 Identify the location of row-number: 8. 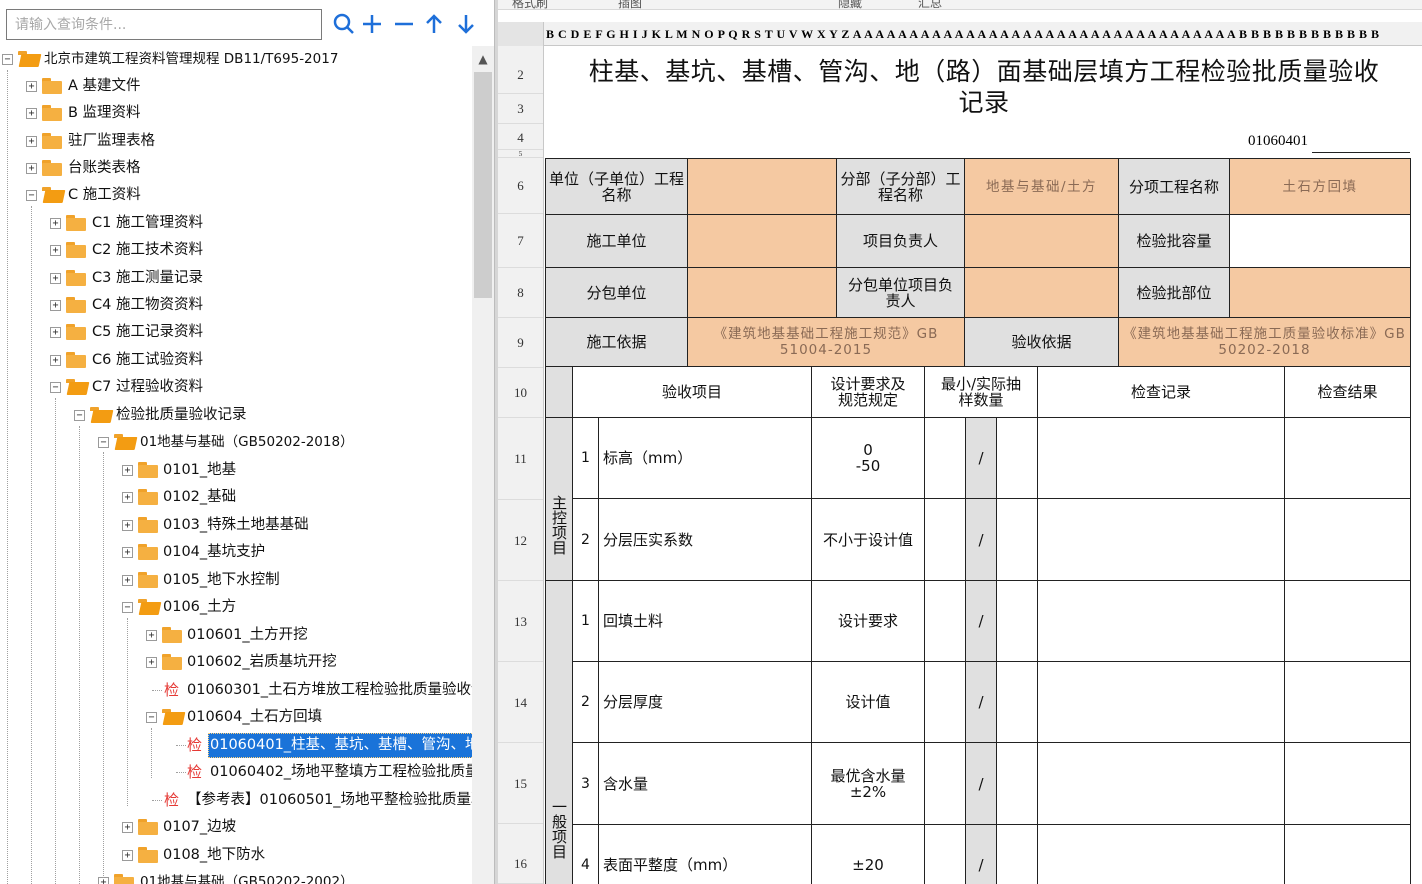
(520, 293).